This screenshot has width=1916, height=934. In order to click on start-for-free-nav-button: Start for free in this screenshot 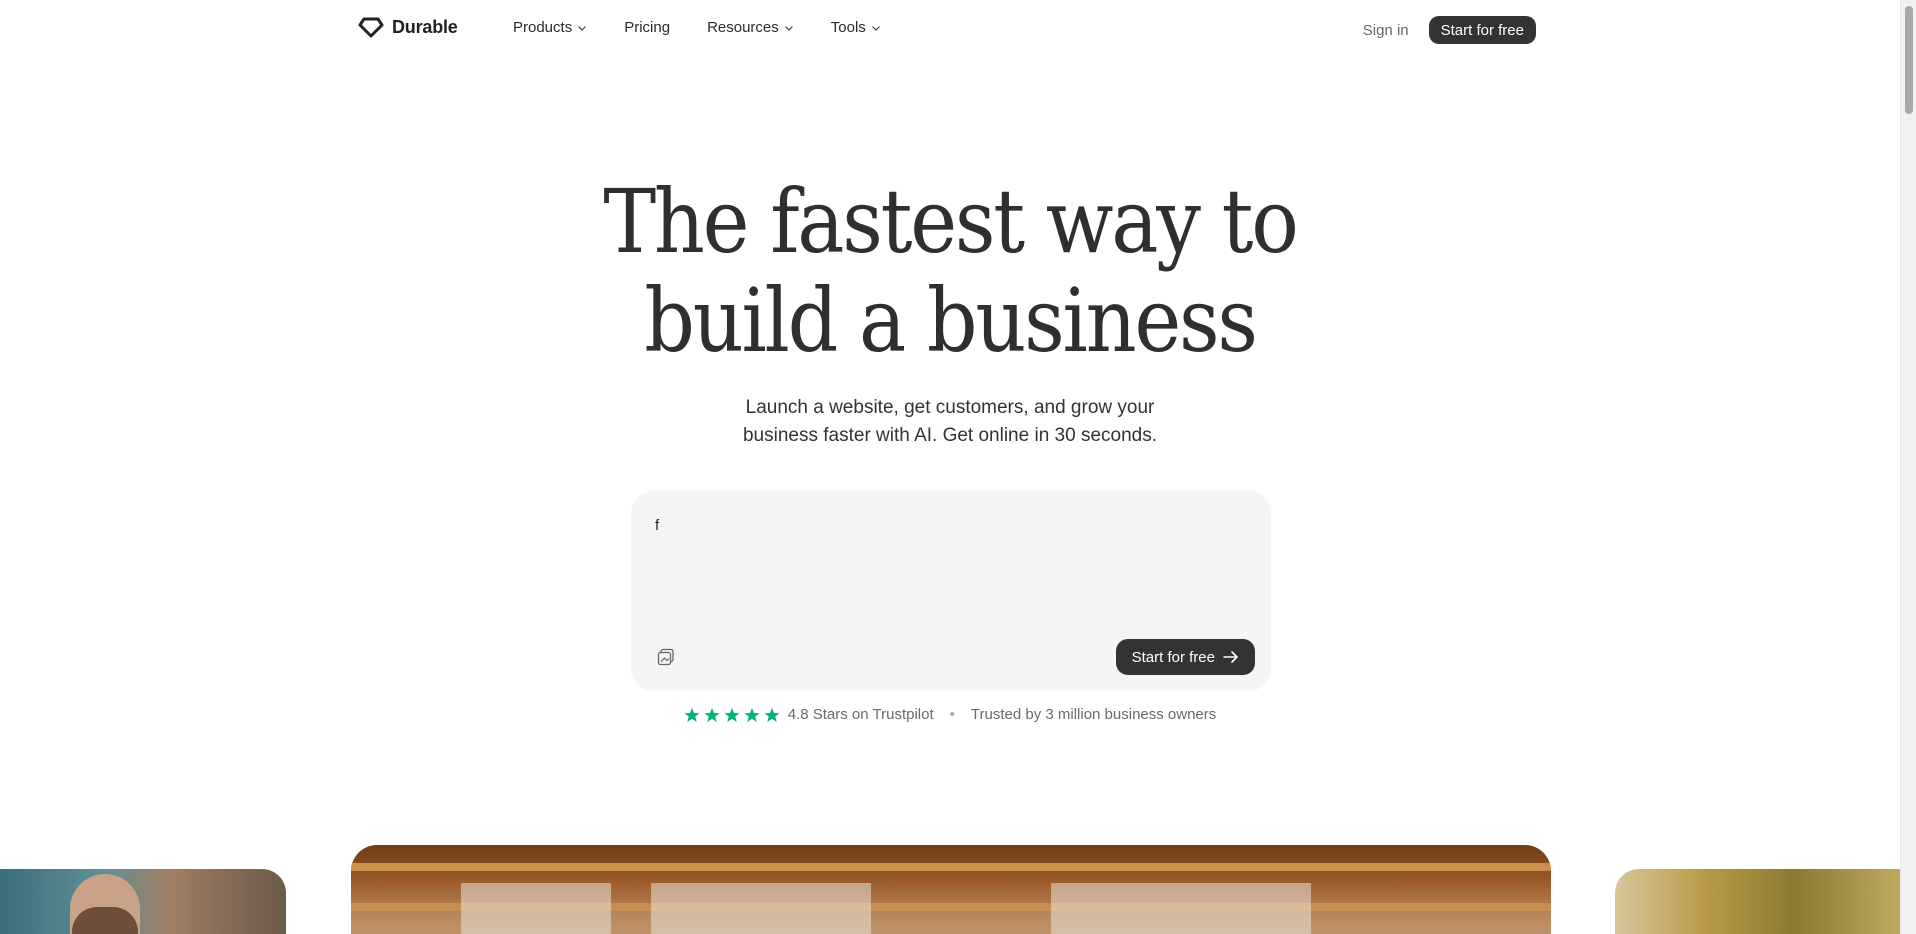, I will do `click(1482, 30)`.